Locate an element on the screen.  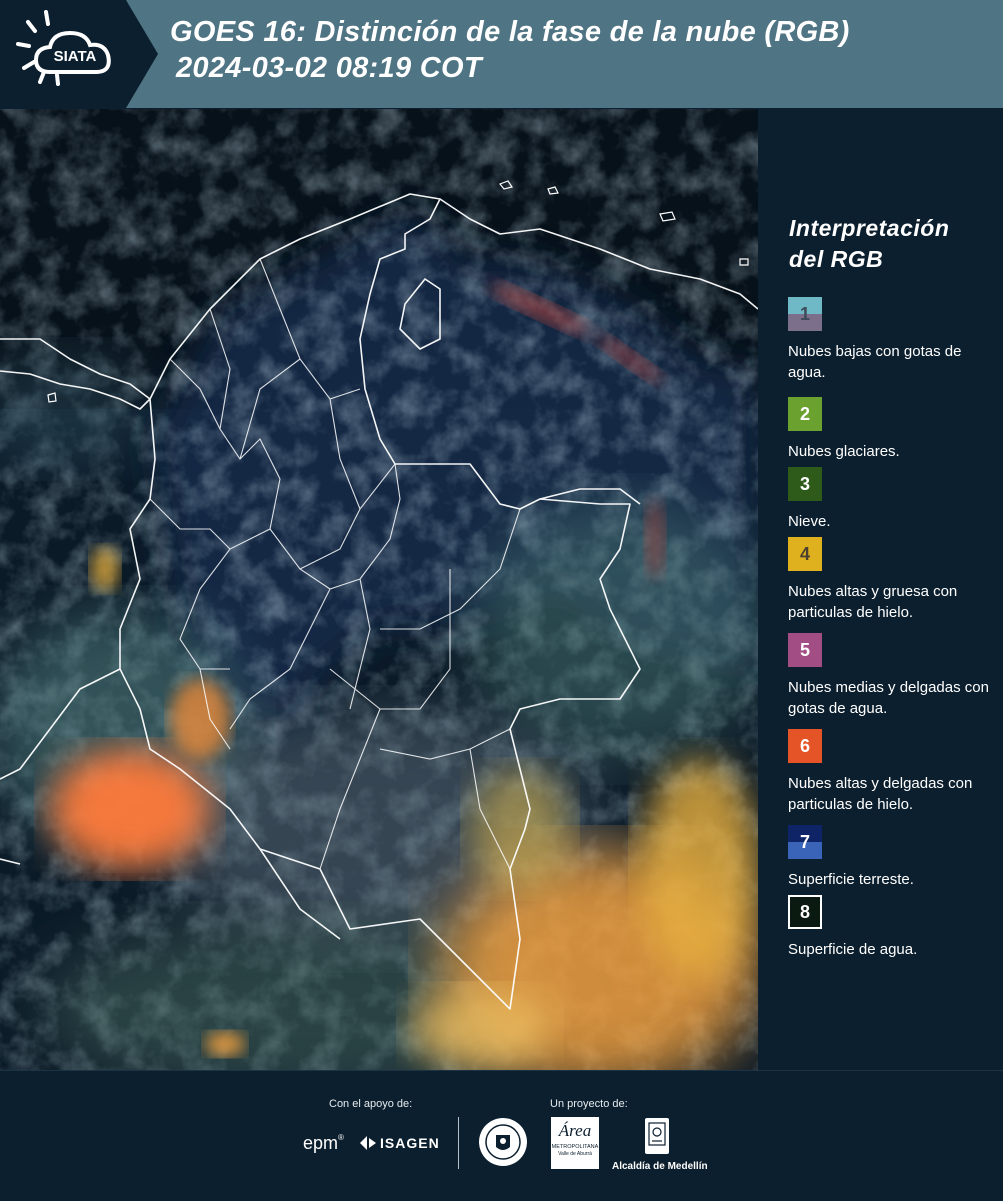
legend-number: 2 is located at coordinates (804, 413).